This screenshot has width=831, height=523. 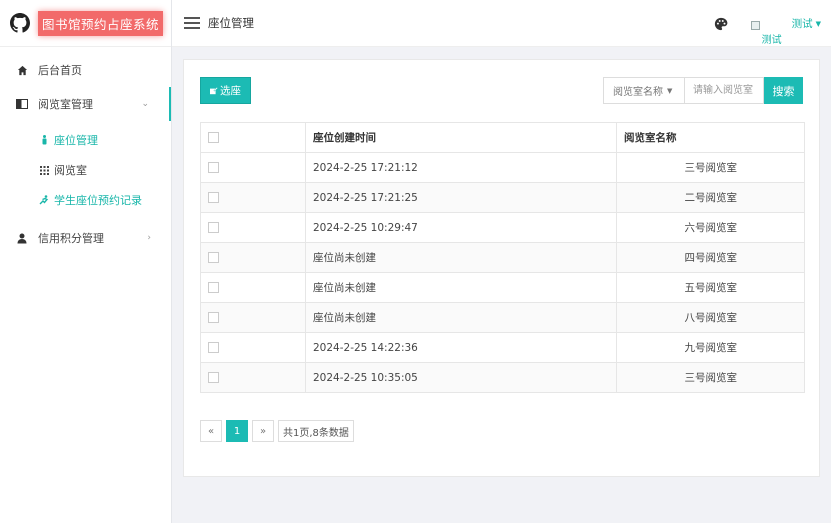 I want to click on cell-created-time: 2024-2-25 17:21:25, so click(x=461, y=197).